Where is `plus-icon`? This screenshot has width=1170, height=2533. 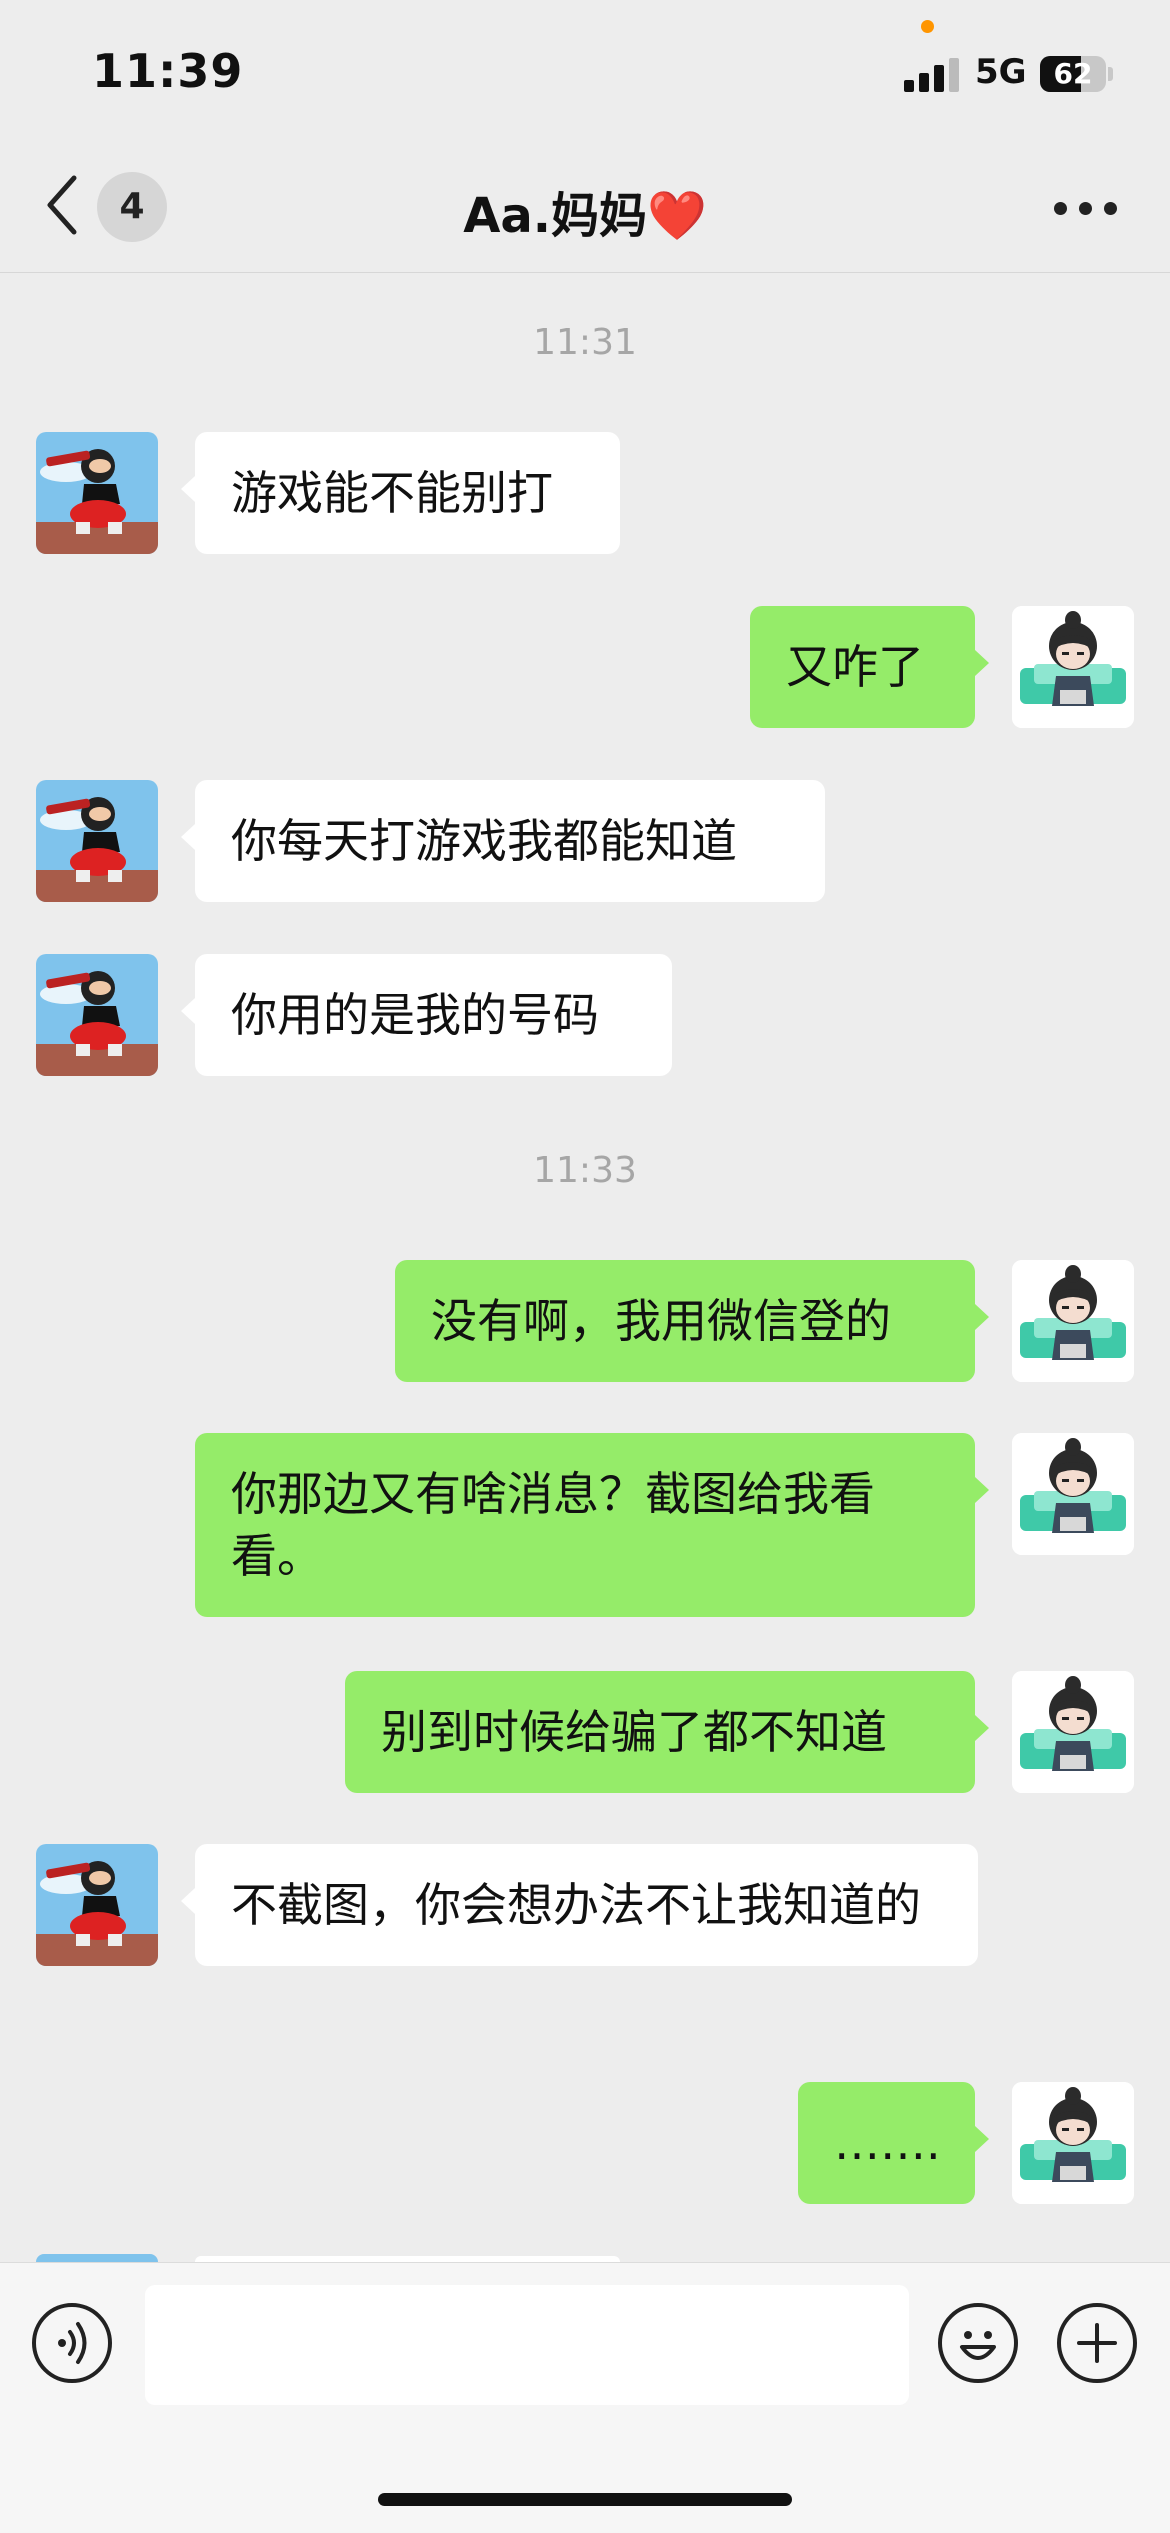 plus-icon is located at coordinates (1097, 2343).